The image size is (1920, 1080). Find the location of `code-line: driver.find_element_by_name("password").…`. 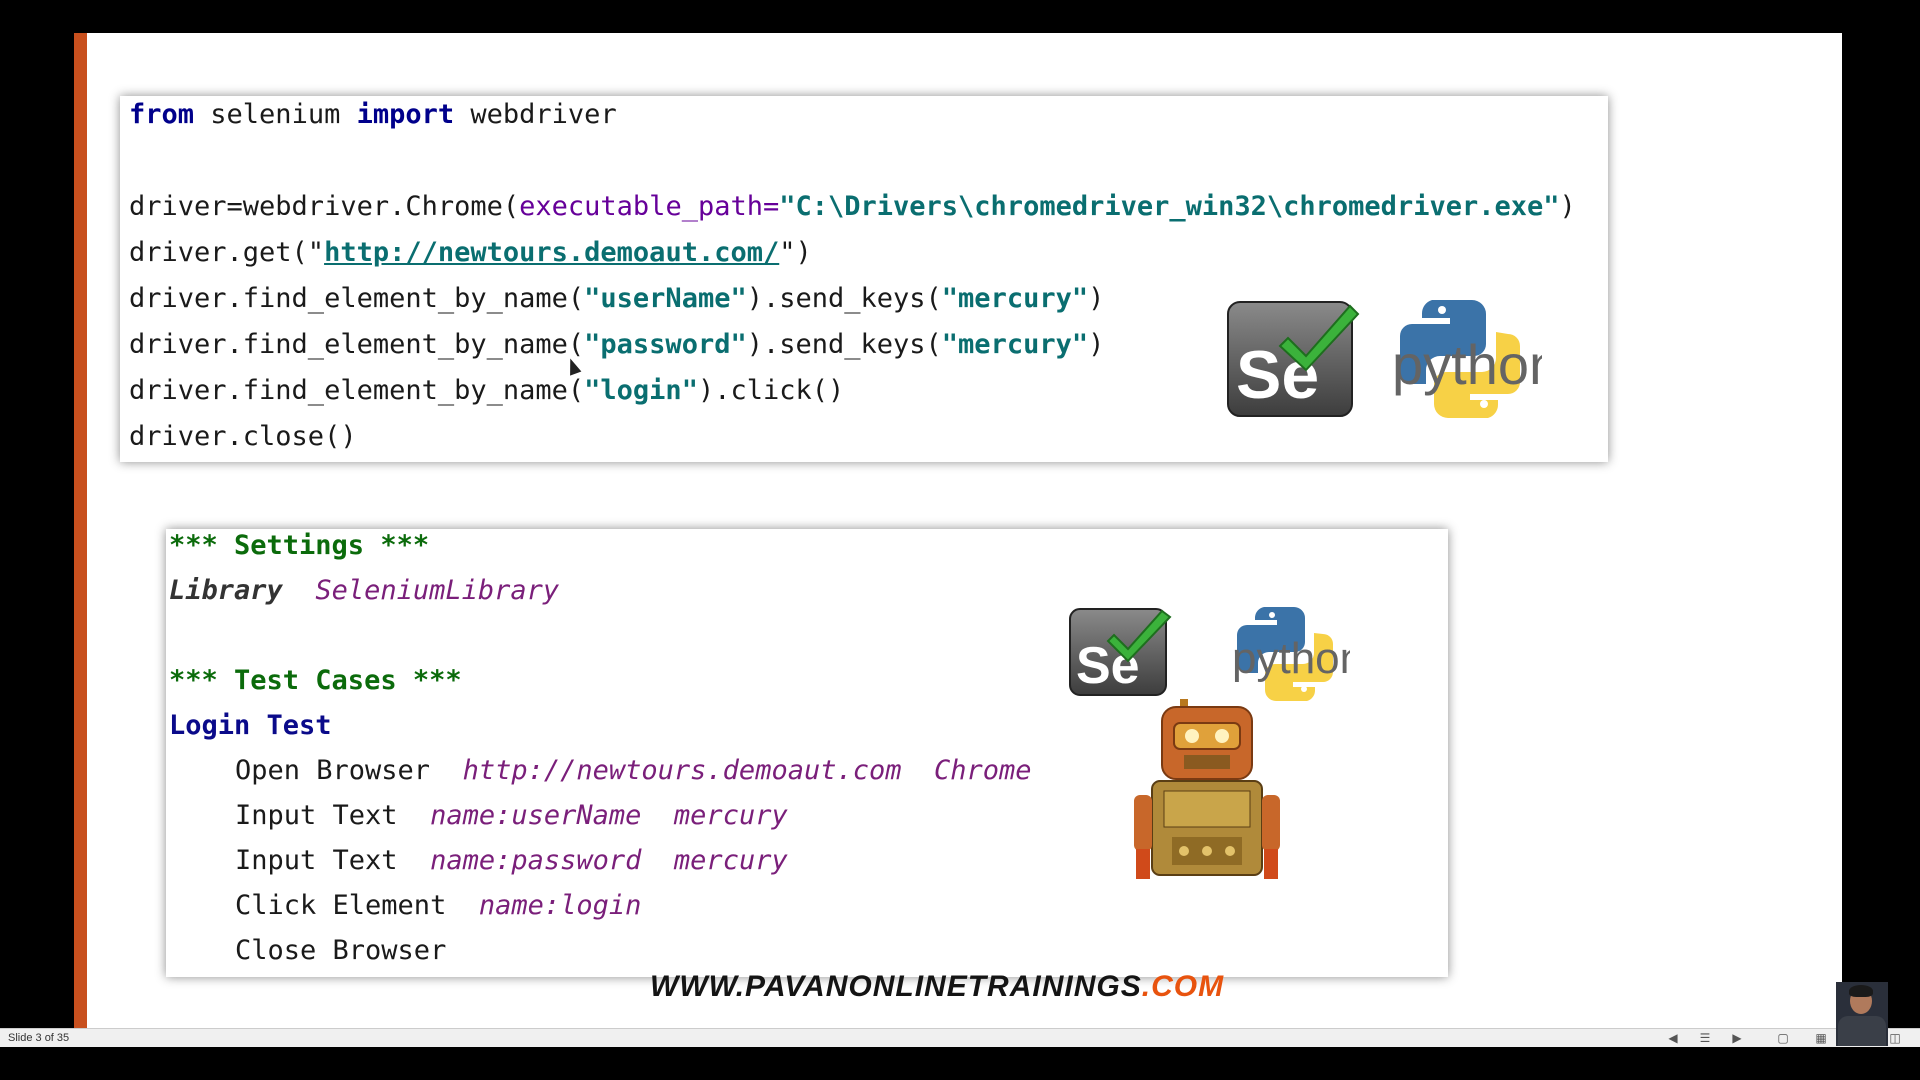

code-line: driver.find_element_by_name("password").… is located at coordinates (616, 345).